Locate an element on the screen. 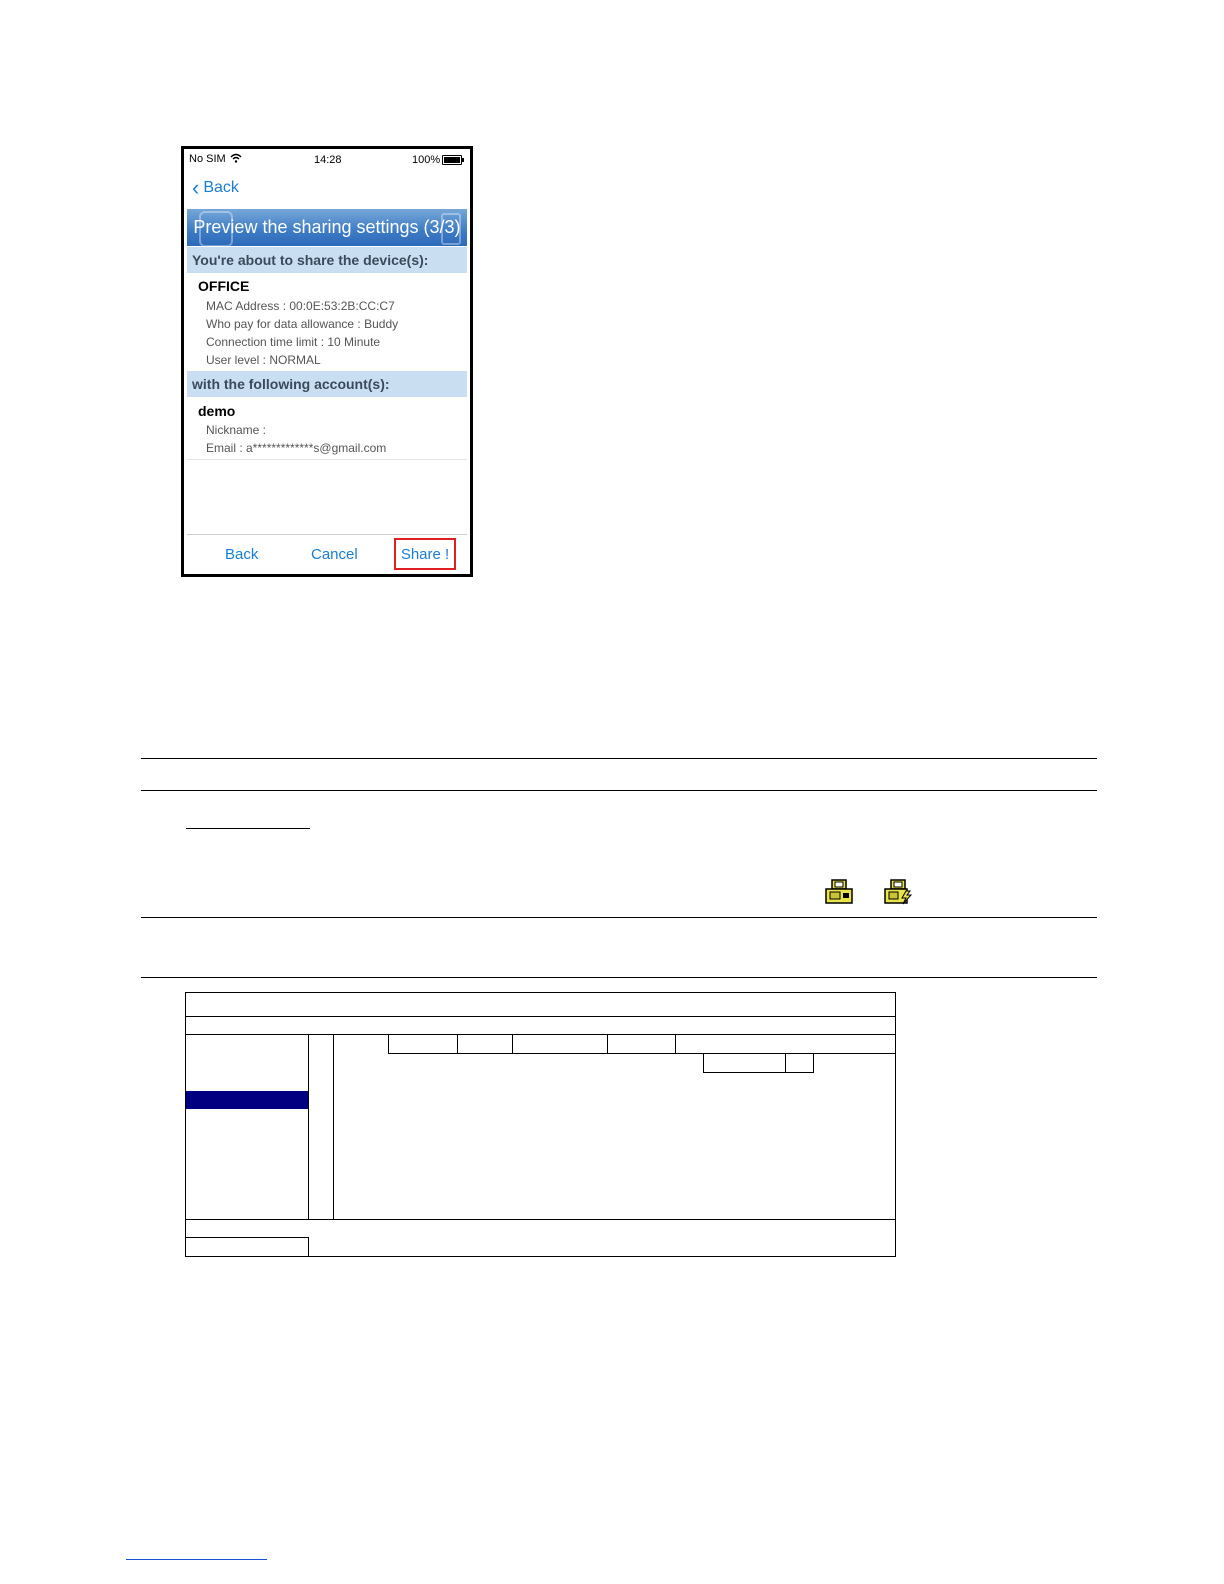  battery-percent: 100% is located at coordinates (426, 160).